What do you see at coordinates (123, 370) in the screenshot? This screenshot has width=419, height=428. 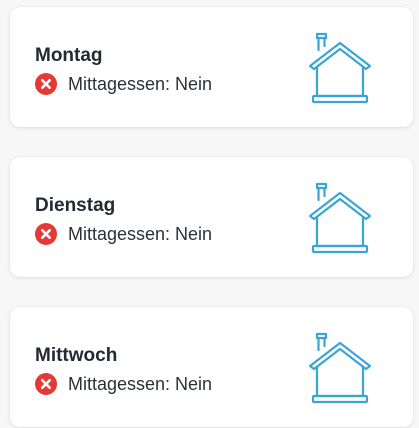 I see `day-card-text: Mittwoch Mittagessen: Nein` at bounding box center [123, 370].